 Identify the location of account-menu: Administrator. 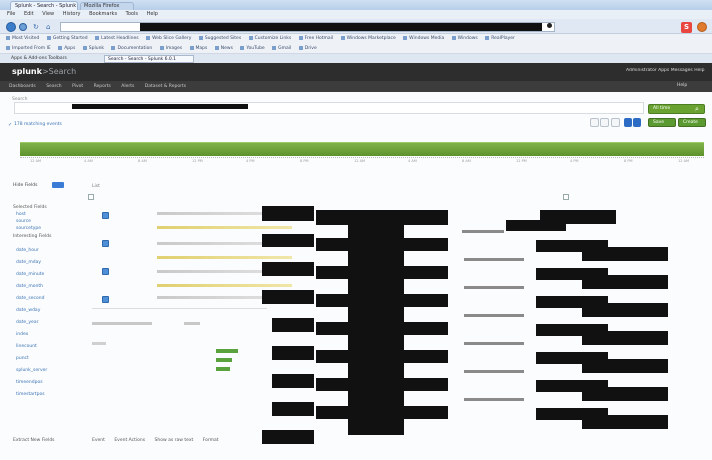
(641, 70).